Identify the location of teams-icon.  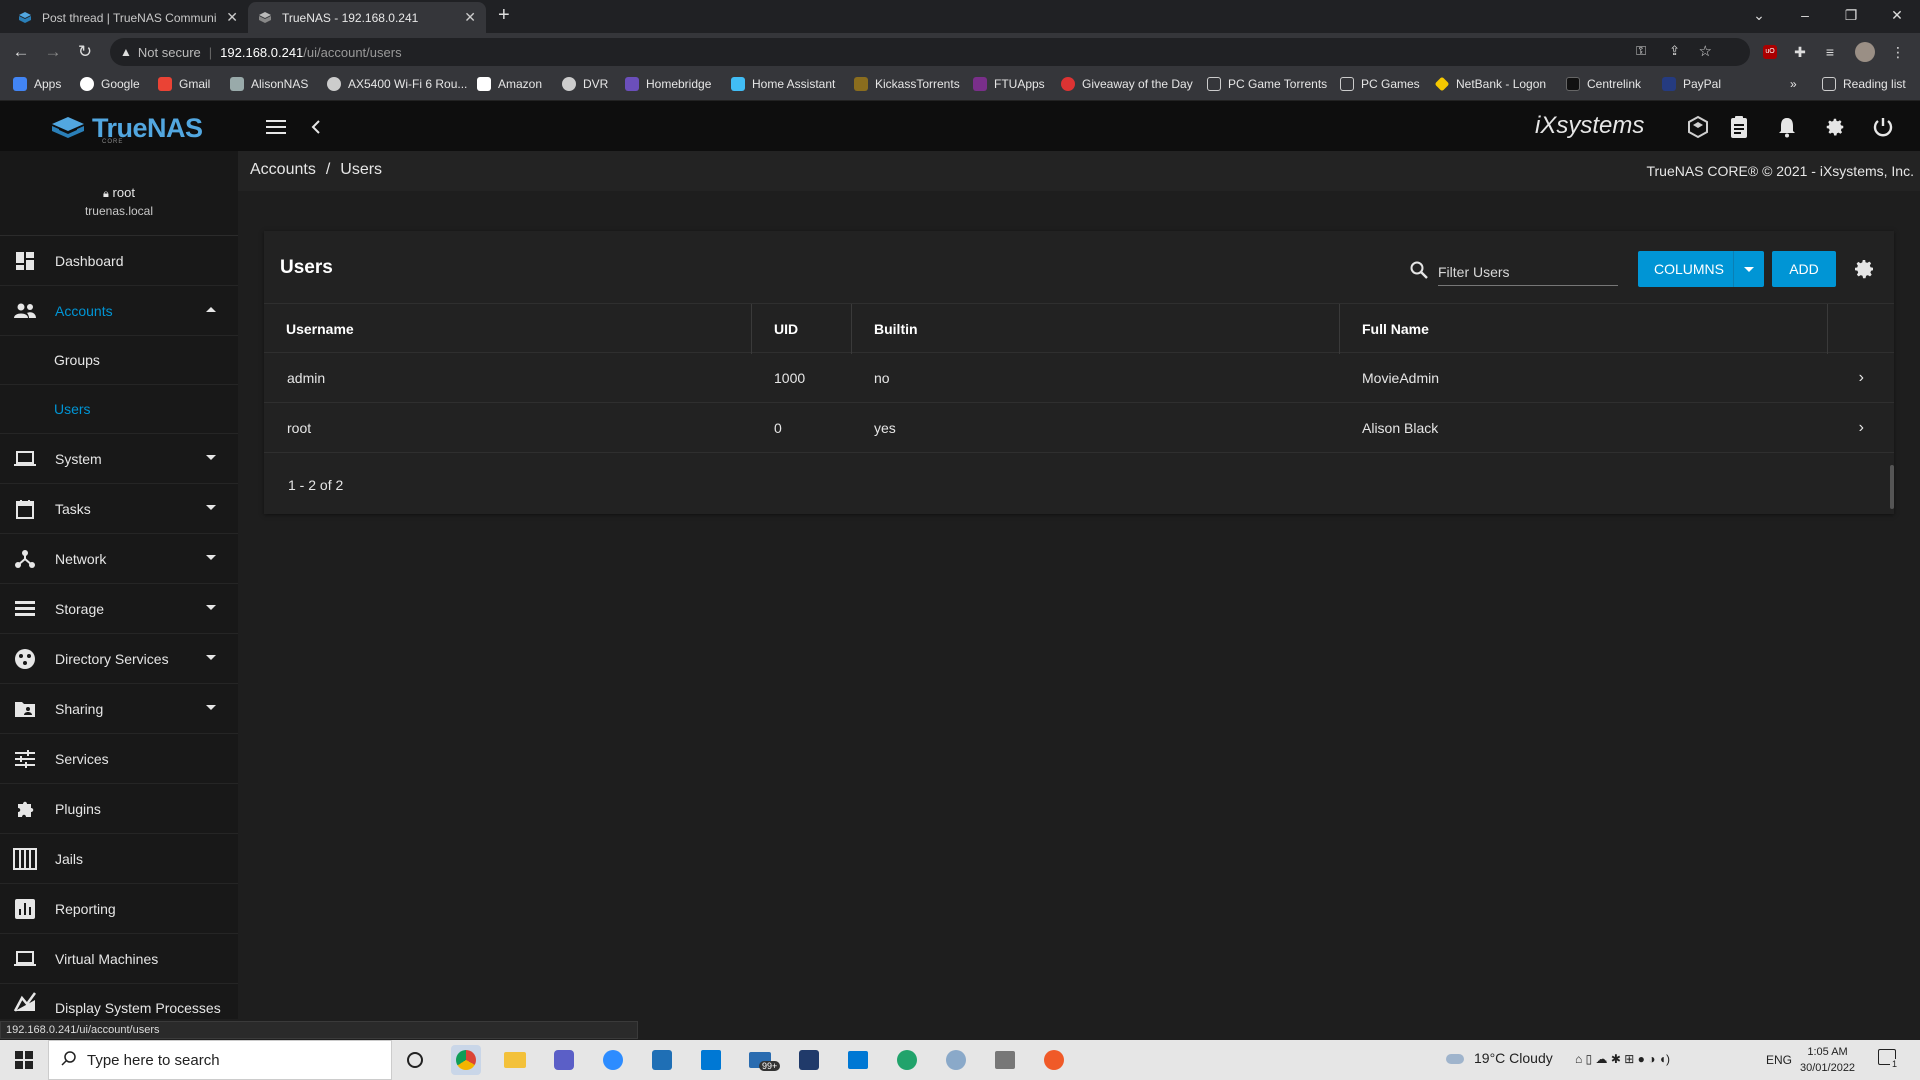
(564, 1060).